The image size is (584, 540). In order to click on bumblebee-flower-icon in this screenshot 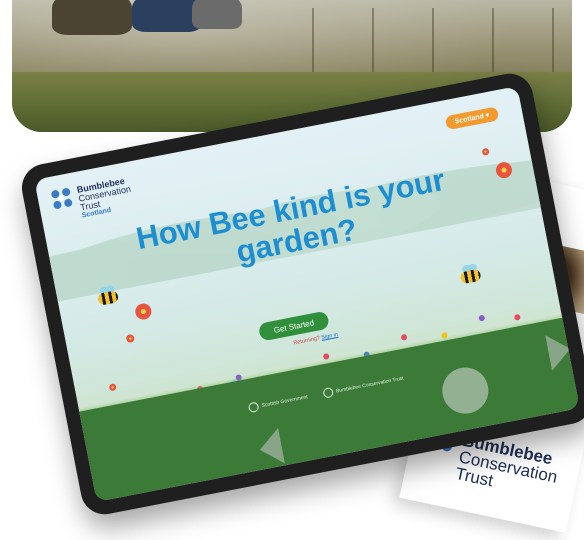, I will do `click(63, 200)`.